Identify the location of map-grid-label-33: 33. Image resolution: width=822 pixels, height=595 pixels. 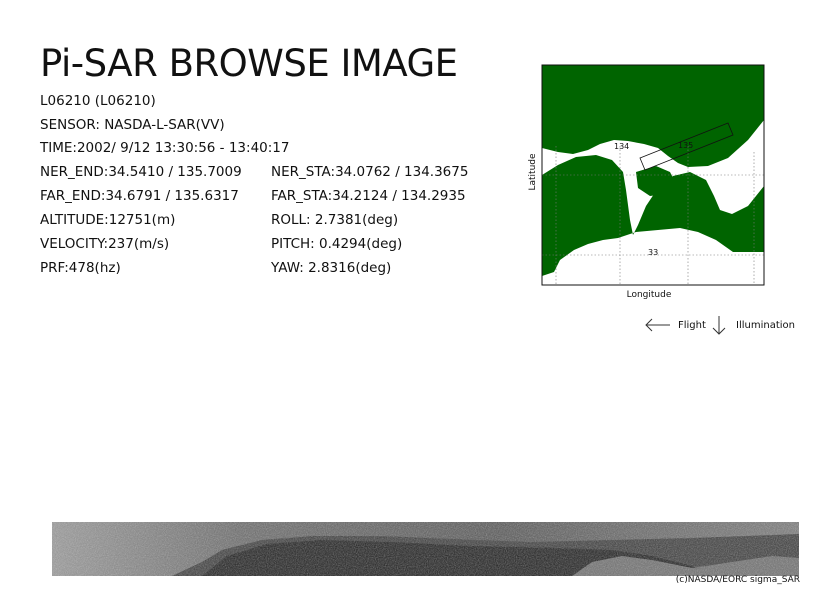
(653, 252).